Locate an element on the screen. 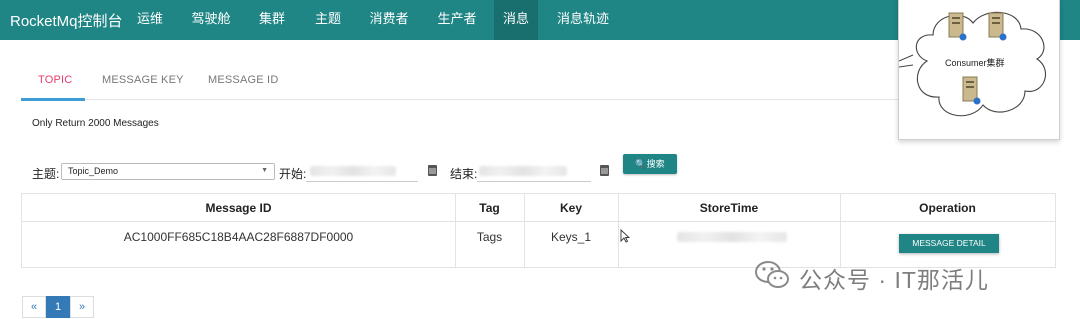 The height and width of the screenshot is (319, 1080). tab-message-id: MESSAGE ID is located at coordinates (243, 80).